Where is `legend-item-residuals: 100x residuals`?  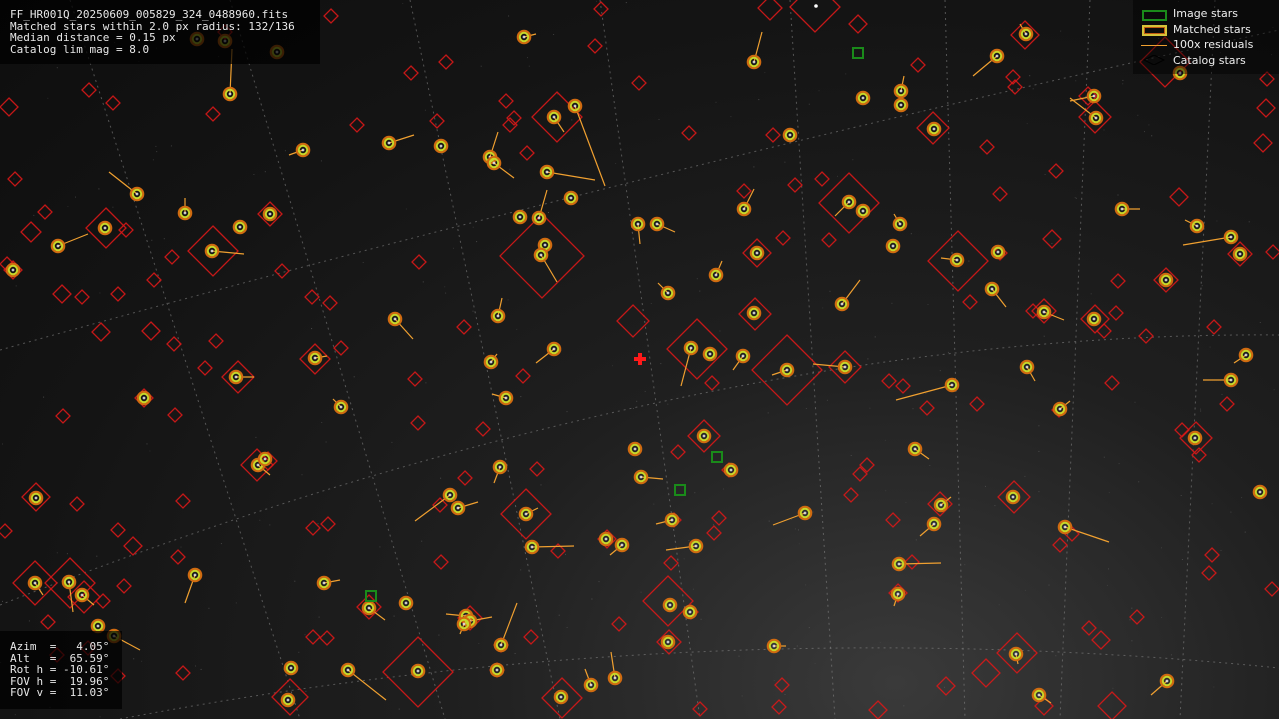 legend-item-residuals: 100x residuals is located at coordinates (1206, 45).